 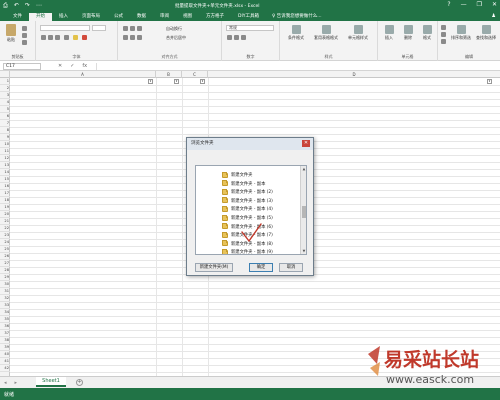 I want to click on scroll-up-icon: ▲, so click(x=303, y=169).